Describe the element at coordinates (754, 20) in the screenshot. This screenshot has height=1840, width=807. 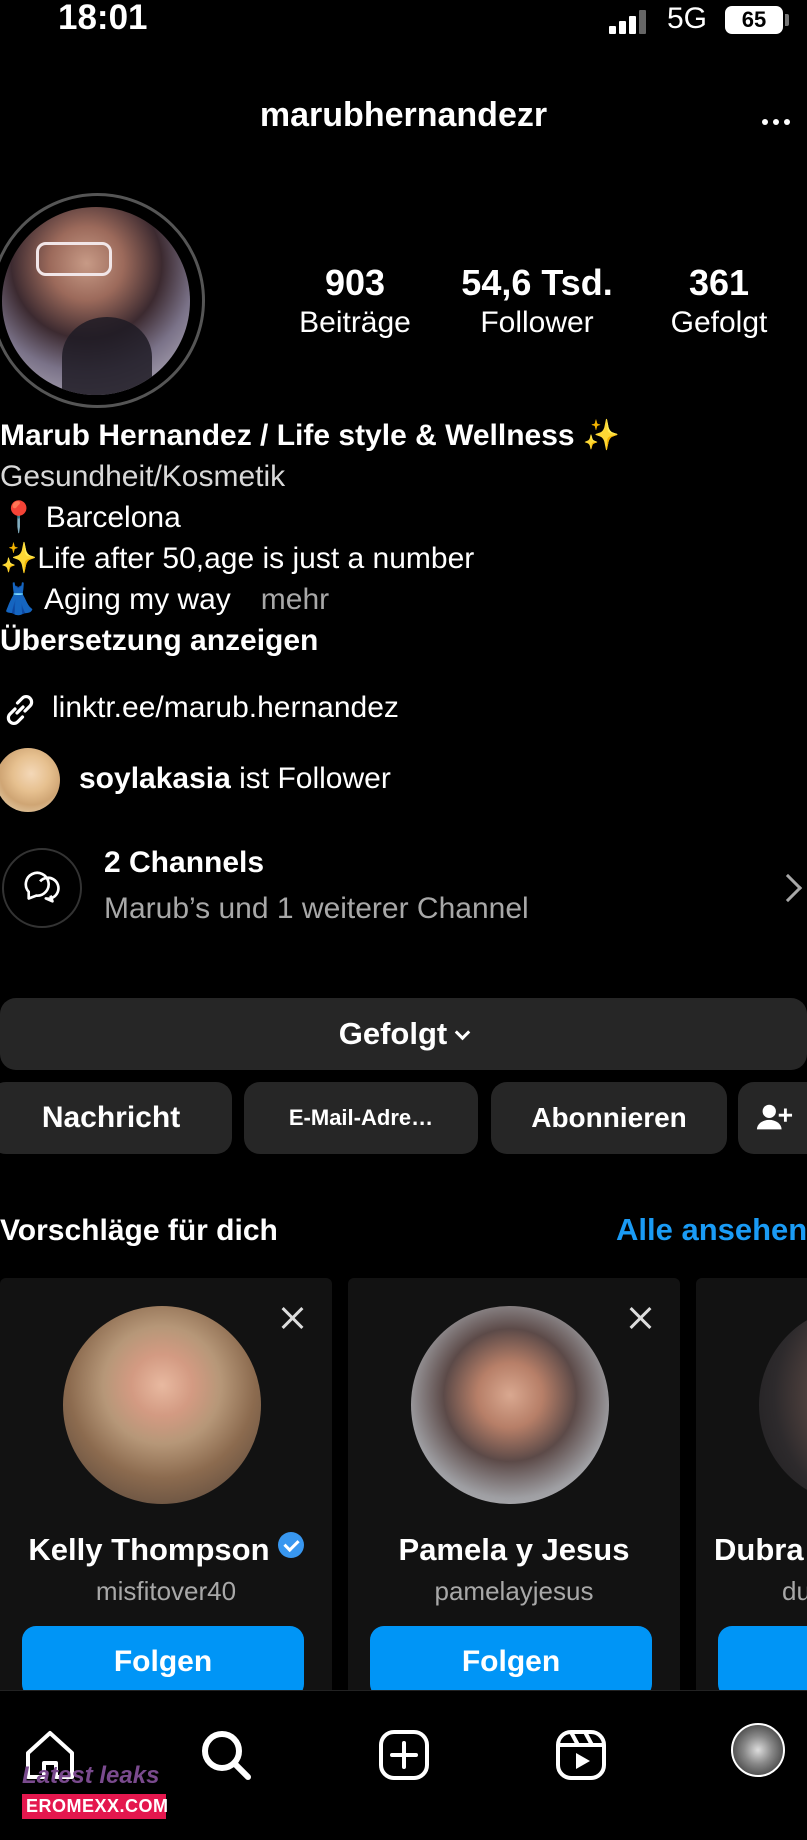
I see `battery-icon: 65` at that location.